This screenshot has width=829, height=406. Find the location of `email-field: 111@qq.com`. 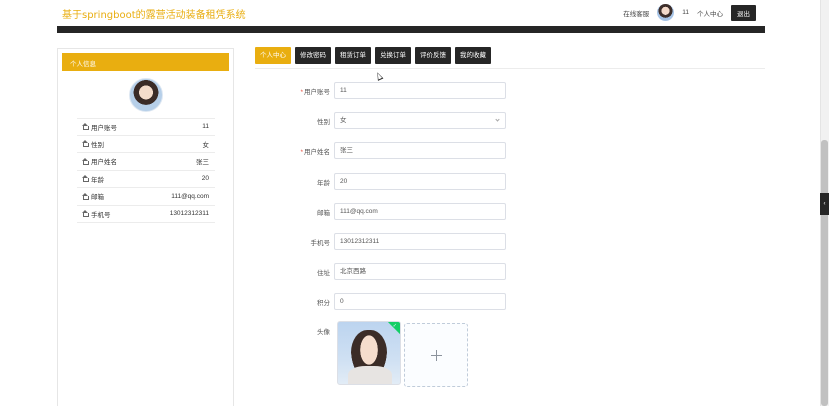

email-field: 111@qq.com is located at coordinates (420, 211).